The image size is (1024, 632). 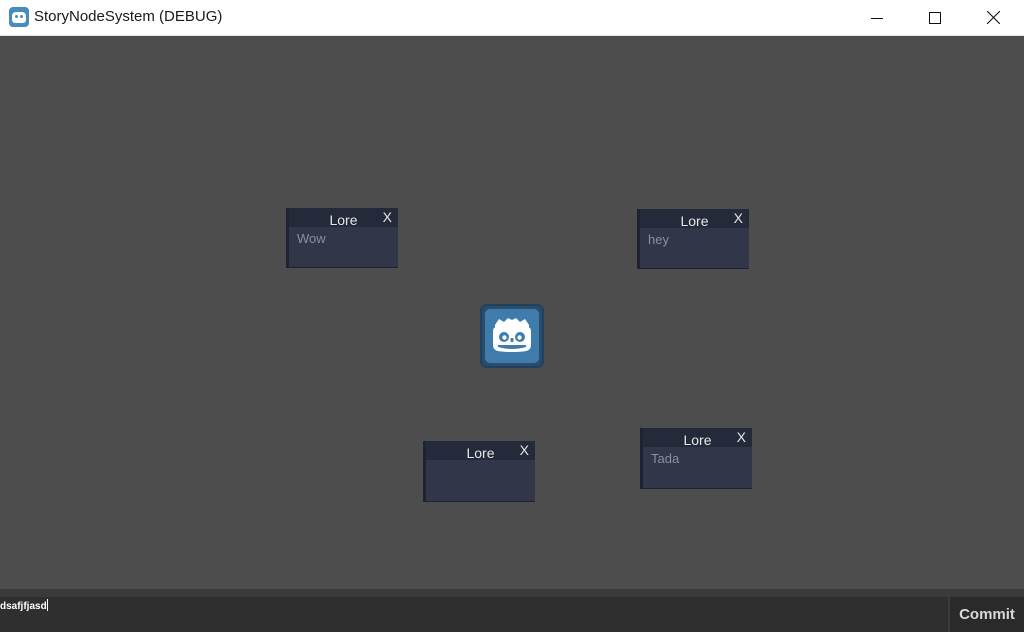 What do you see at coordinates (128, 16) in the screenshot?
I see `window-title: StoryNodeSystem (DEBUG)` at bounding box center [128, 16].